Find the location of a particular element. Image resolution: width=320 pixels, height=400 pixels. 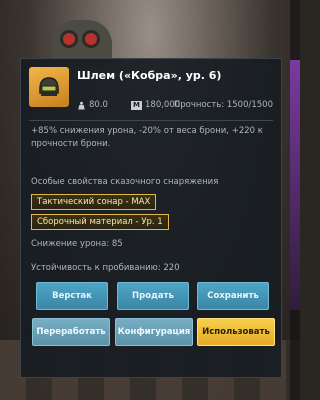

workbench-button: Верстак is located at coordinates (72, 296).